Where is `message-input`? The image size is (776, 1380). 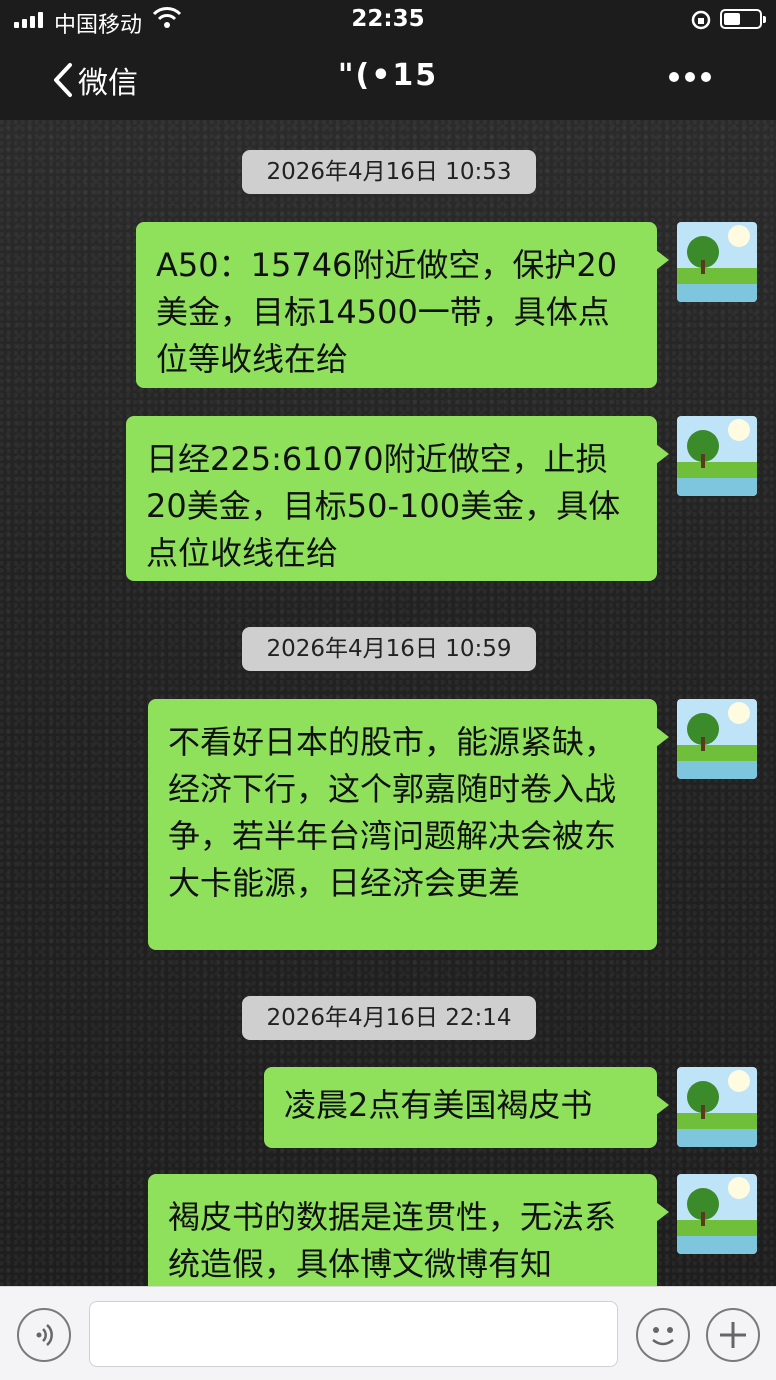 message-input is located at coordinates (353, 1334).